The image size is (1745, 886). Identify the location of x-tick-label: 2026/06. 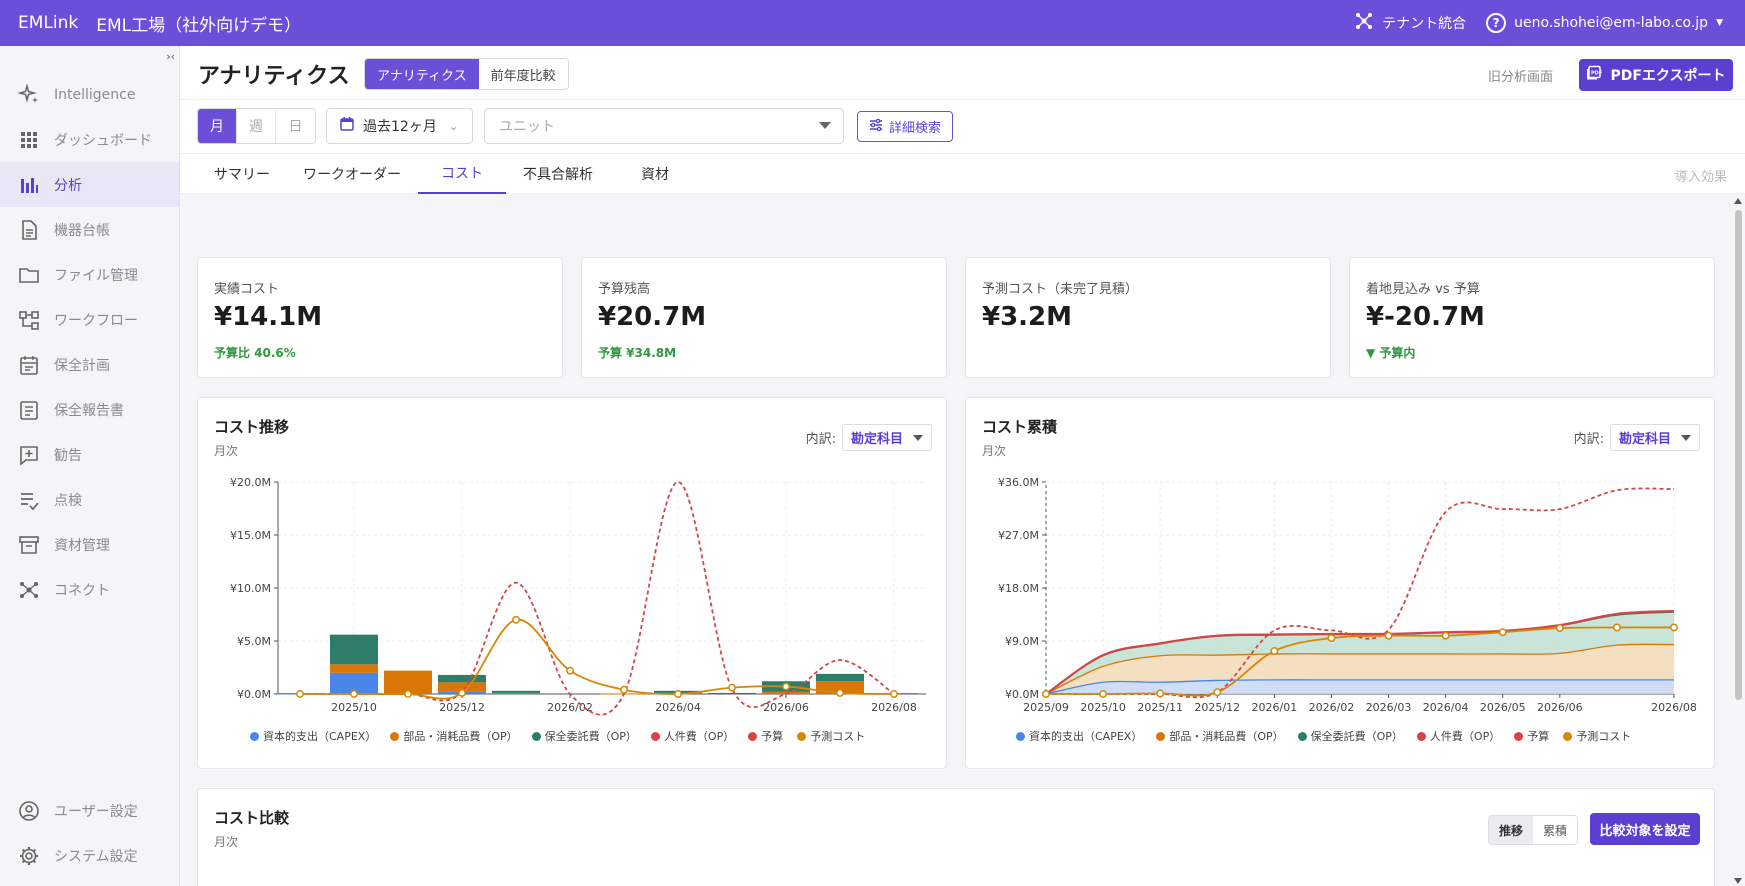
(1560, 707).